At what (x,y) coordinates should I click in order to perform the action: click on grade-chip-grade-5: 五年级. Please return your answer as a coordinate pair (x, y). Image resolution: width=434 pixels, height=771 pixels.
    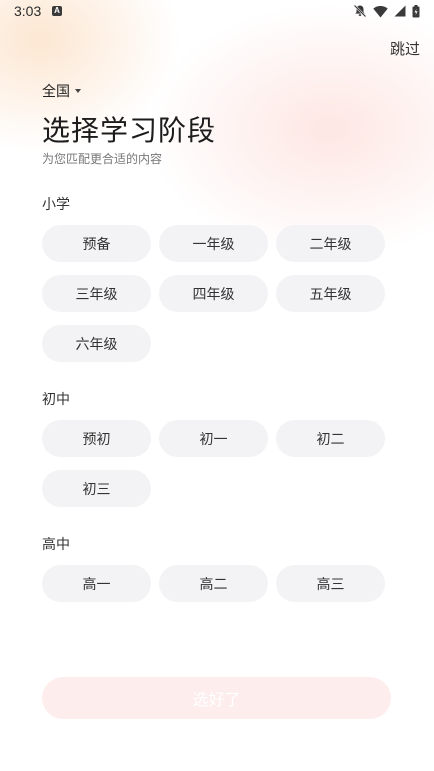
    Looking at the image, I should click on (330, 293).